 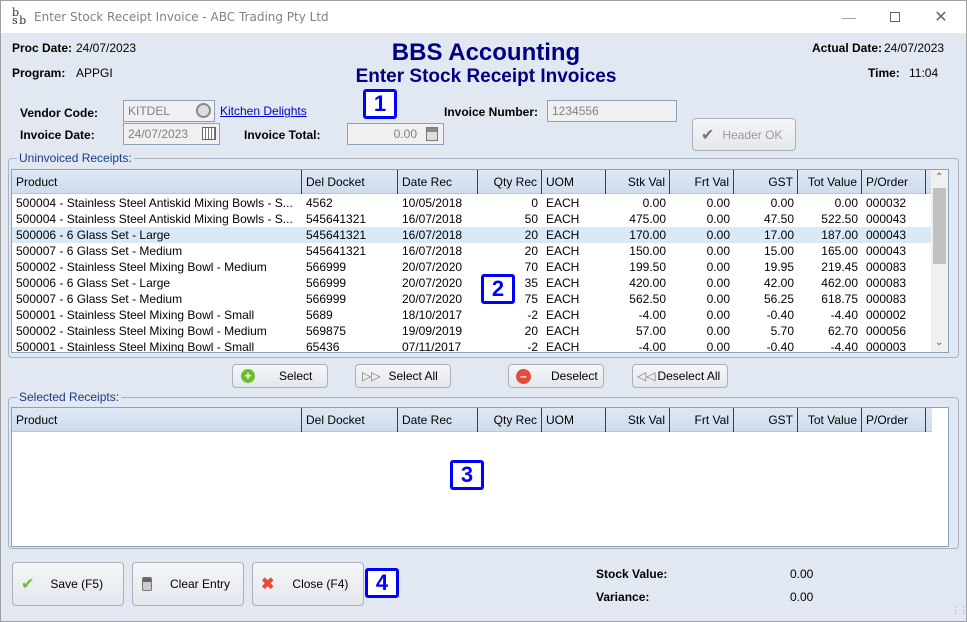 What do you see at coordinates (839, 219) in the screenshot?
I see `table-cell: 522.50` at bounding box center [839, 219].